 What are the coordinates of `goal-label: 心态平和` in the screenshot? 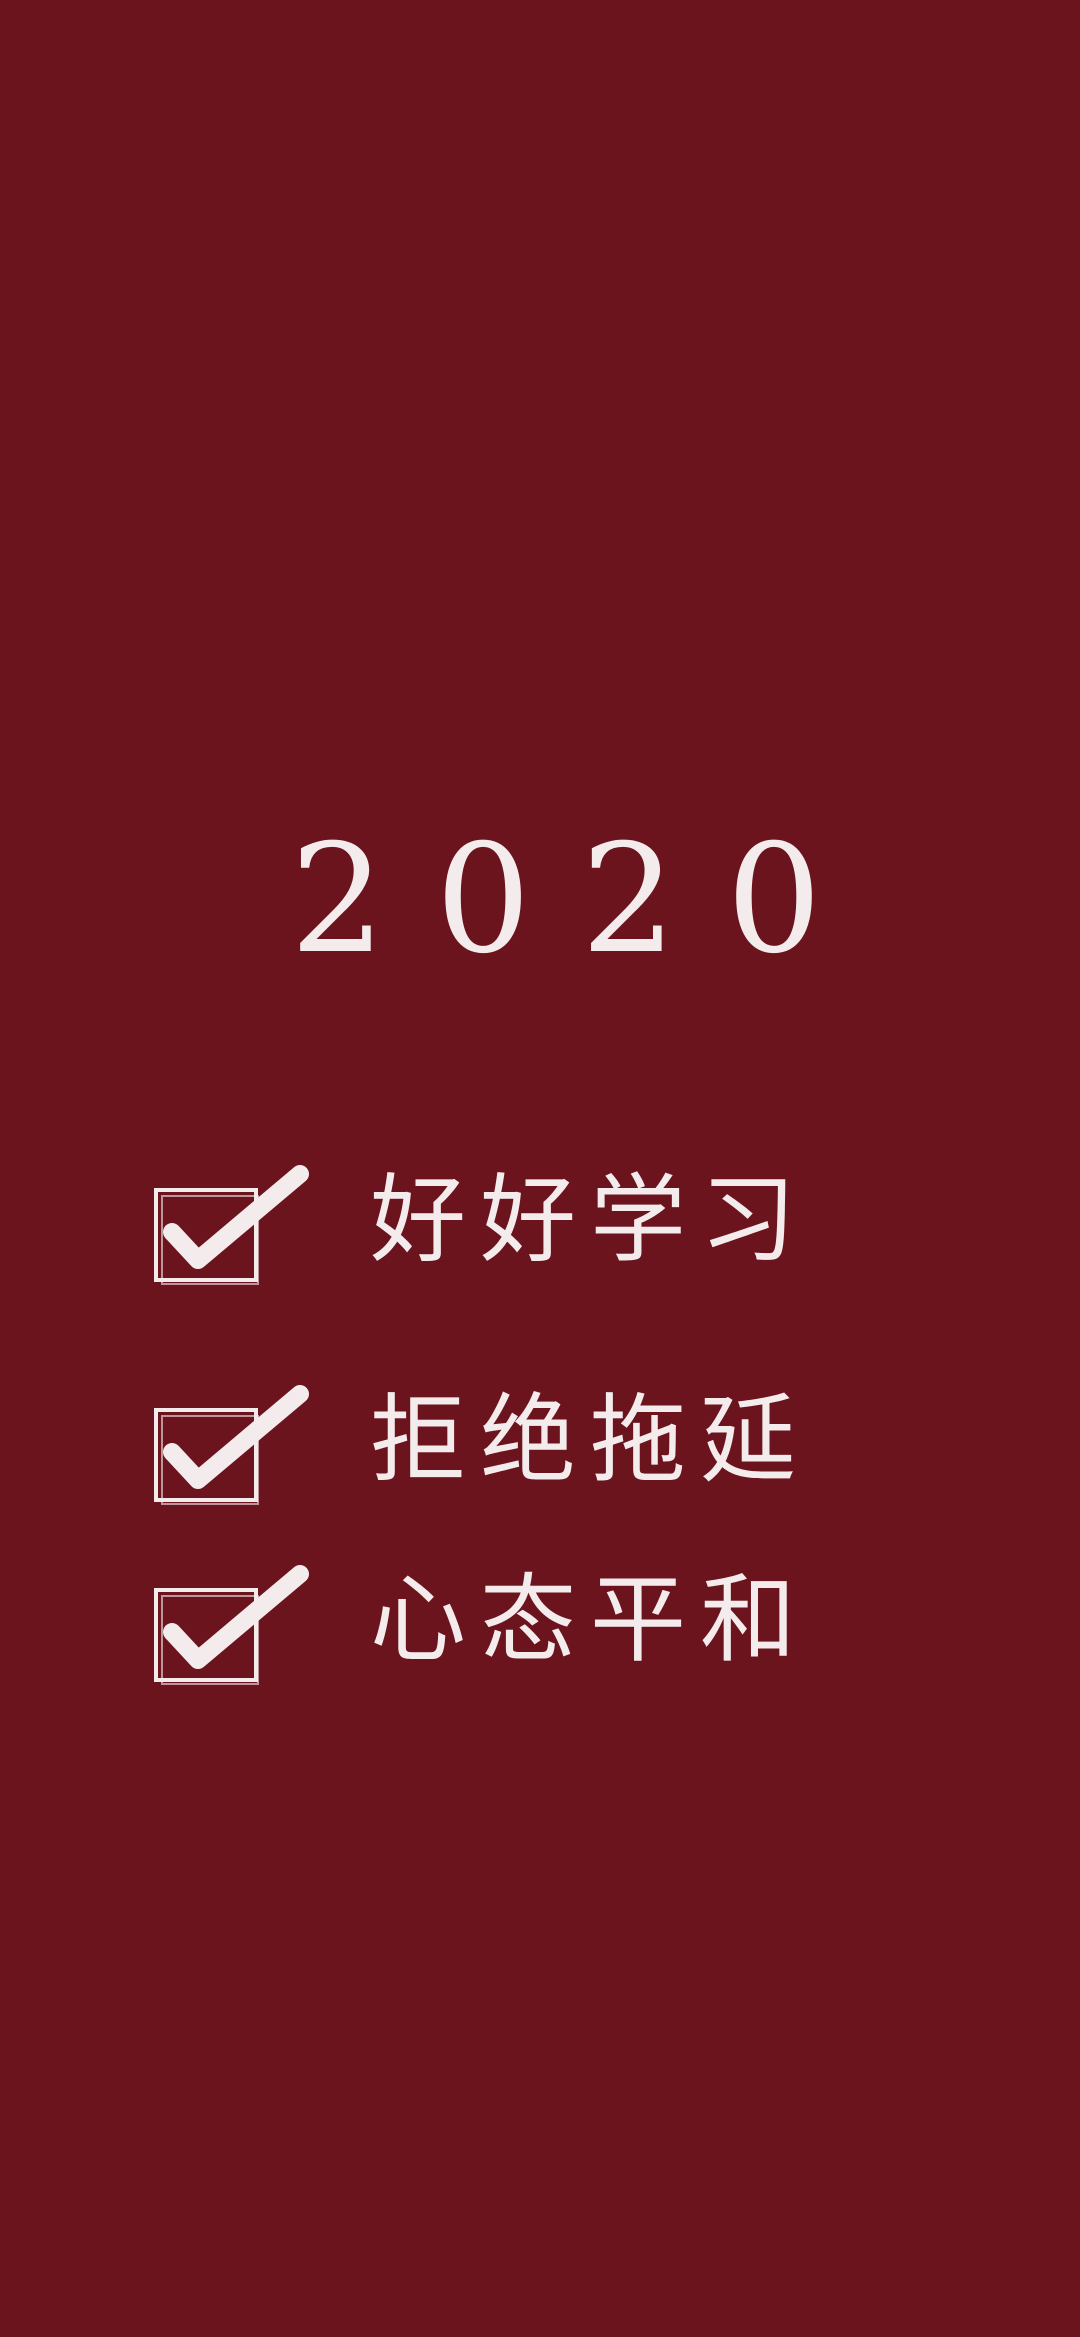 It's located at (590, 1620).